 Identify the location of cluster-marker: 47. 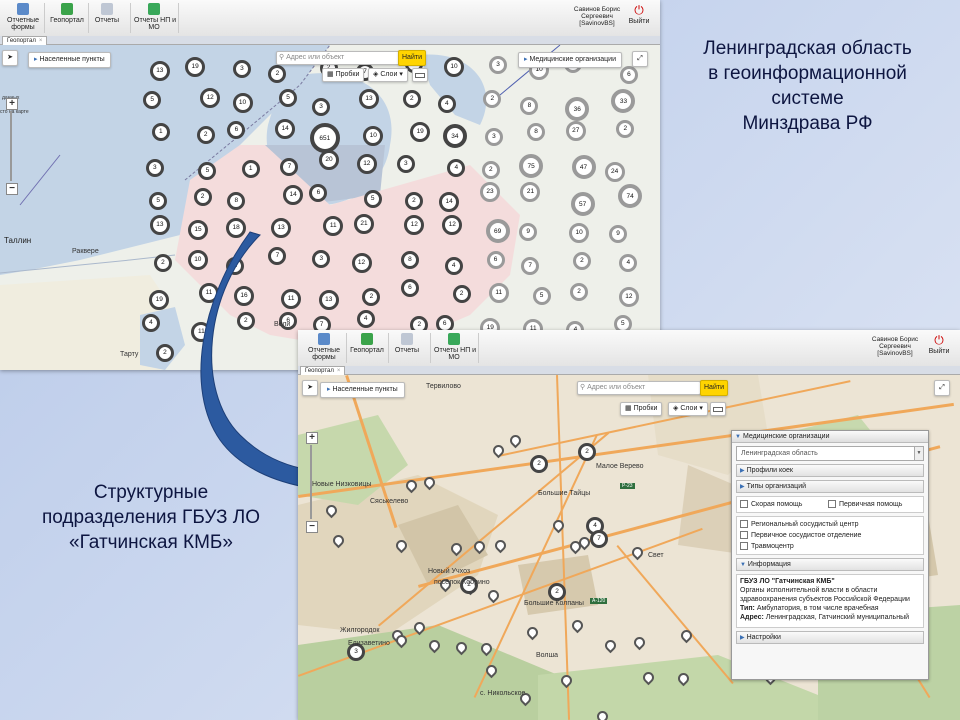
(583, 167).